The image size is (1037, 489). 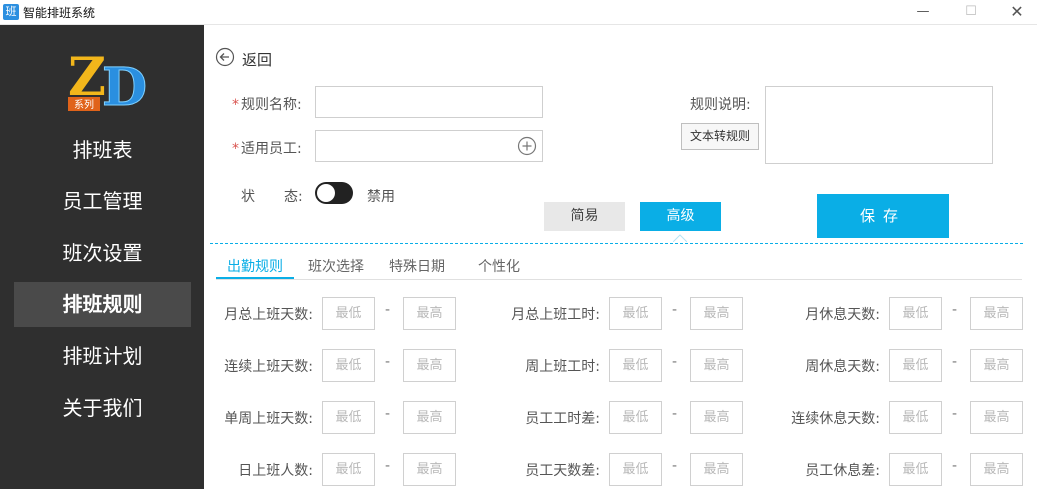 I want to click on rule-label: 连续上班天数:, so click(x=268, y=367).